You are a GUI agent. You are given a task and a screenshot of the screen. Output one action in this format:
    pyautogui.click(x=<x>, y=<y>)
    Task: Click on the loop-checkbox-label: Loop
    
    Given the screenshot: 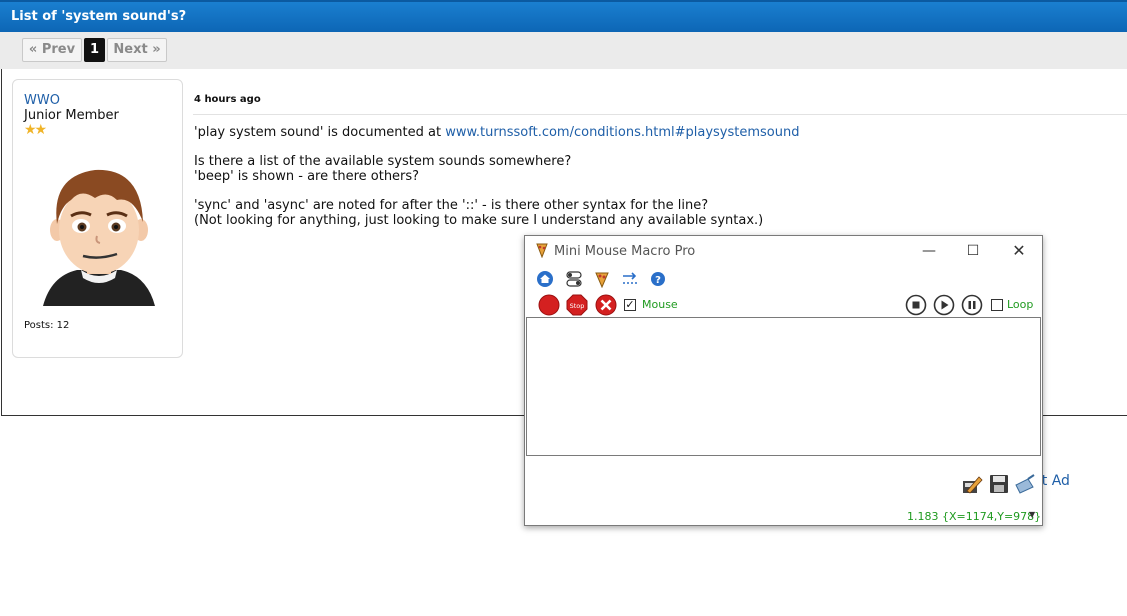 What is the action you would take?
    pyautogui.click(x=1020, y=304)
    